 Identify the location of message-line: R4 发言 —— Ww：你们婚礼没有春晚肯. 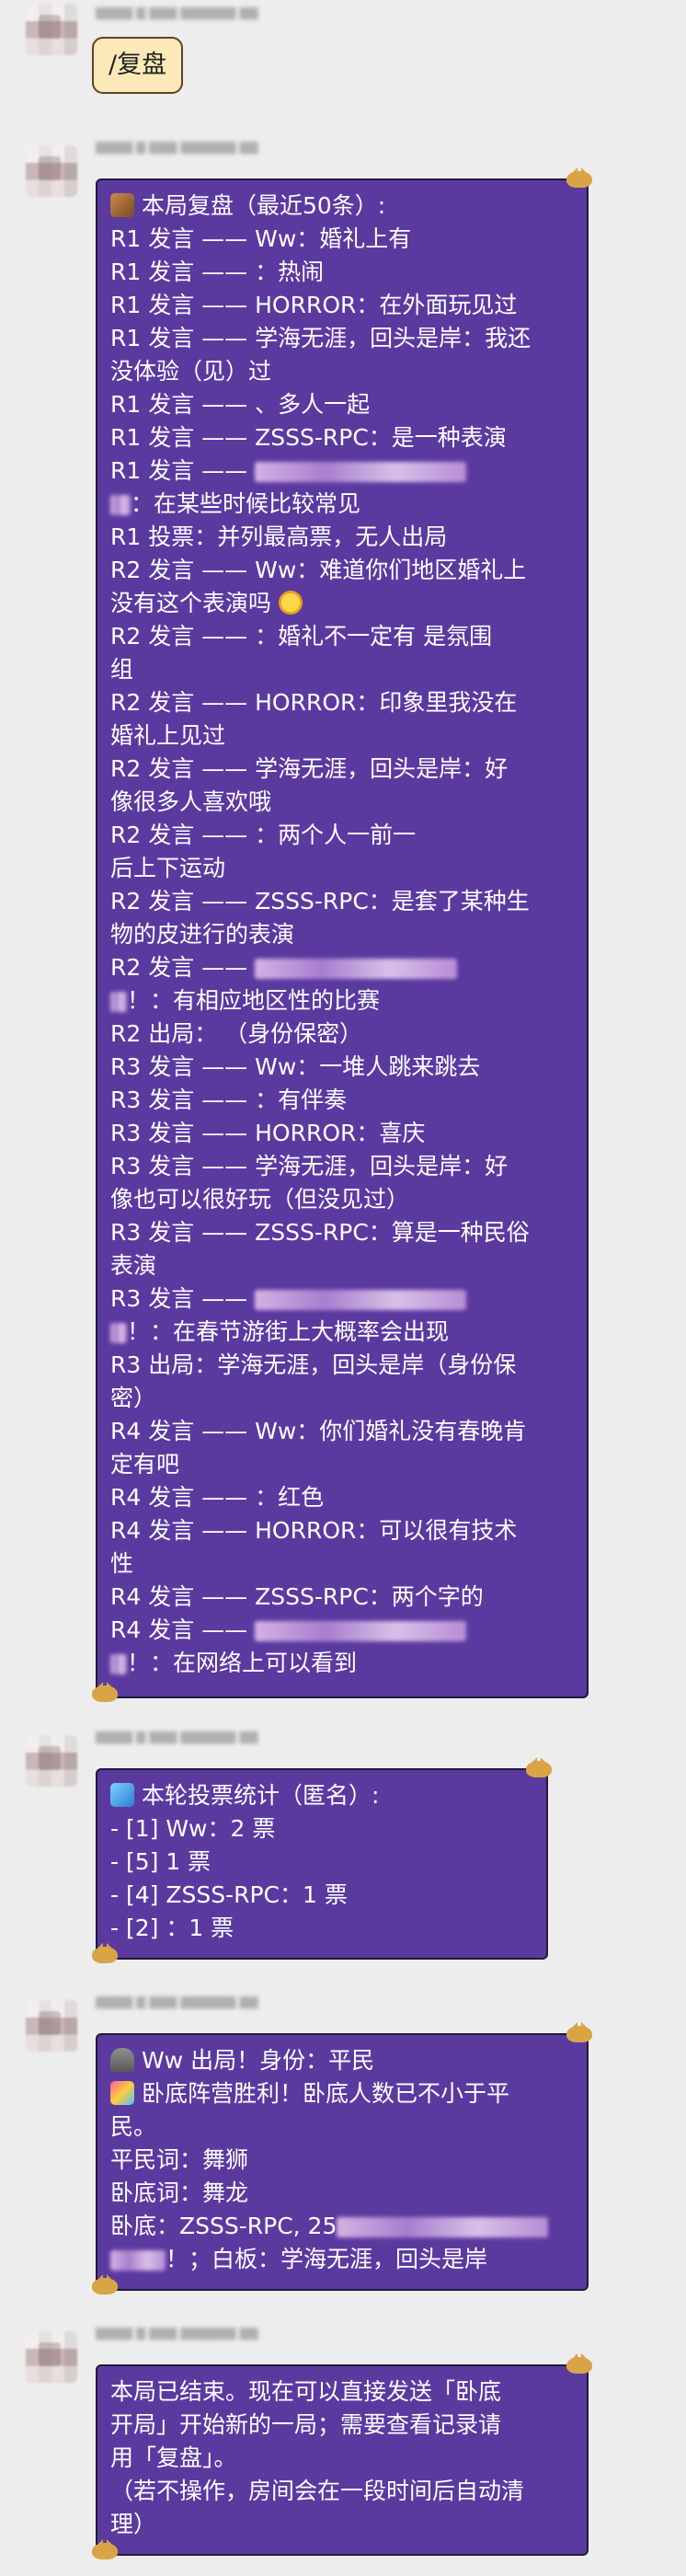
(318, 1431).